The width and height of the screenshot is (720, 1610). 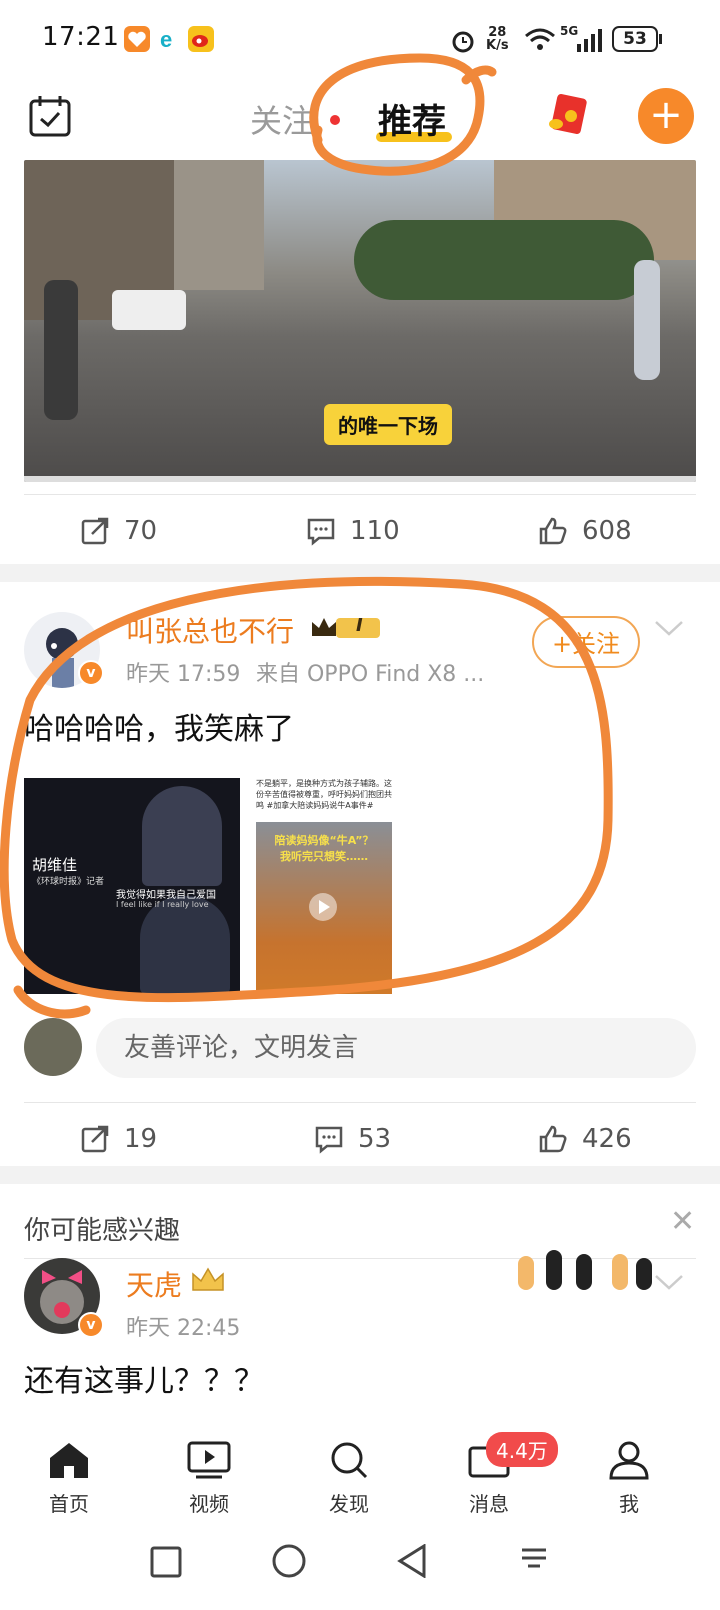 What do you see at coordinates (629, 1504) in the screenshot?
I see `nav-me-label: 我` at bounding box center [629, 1504].